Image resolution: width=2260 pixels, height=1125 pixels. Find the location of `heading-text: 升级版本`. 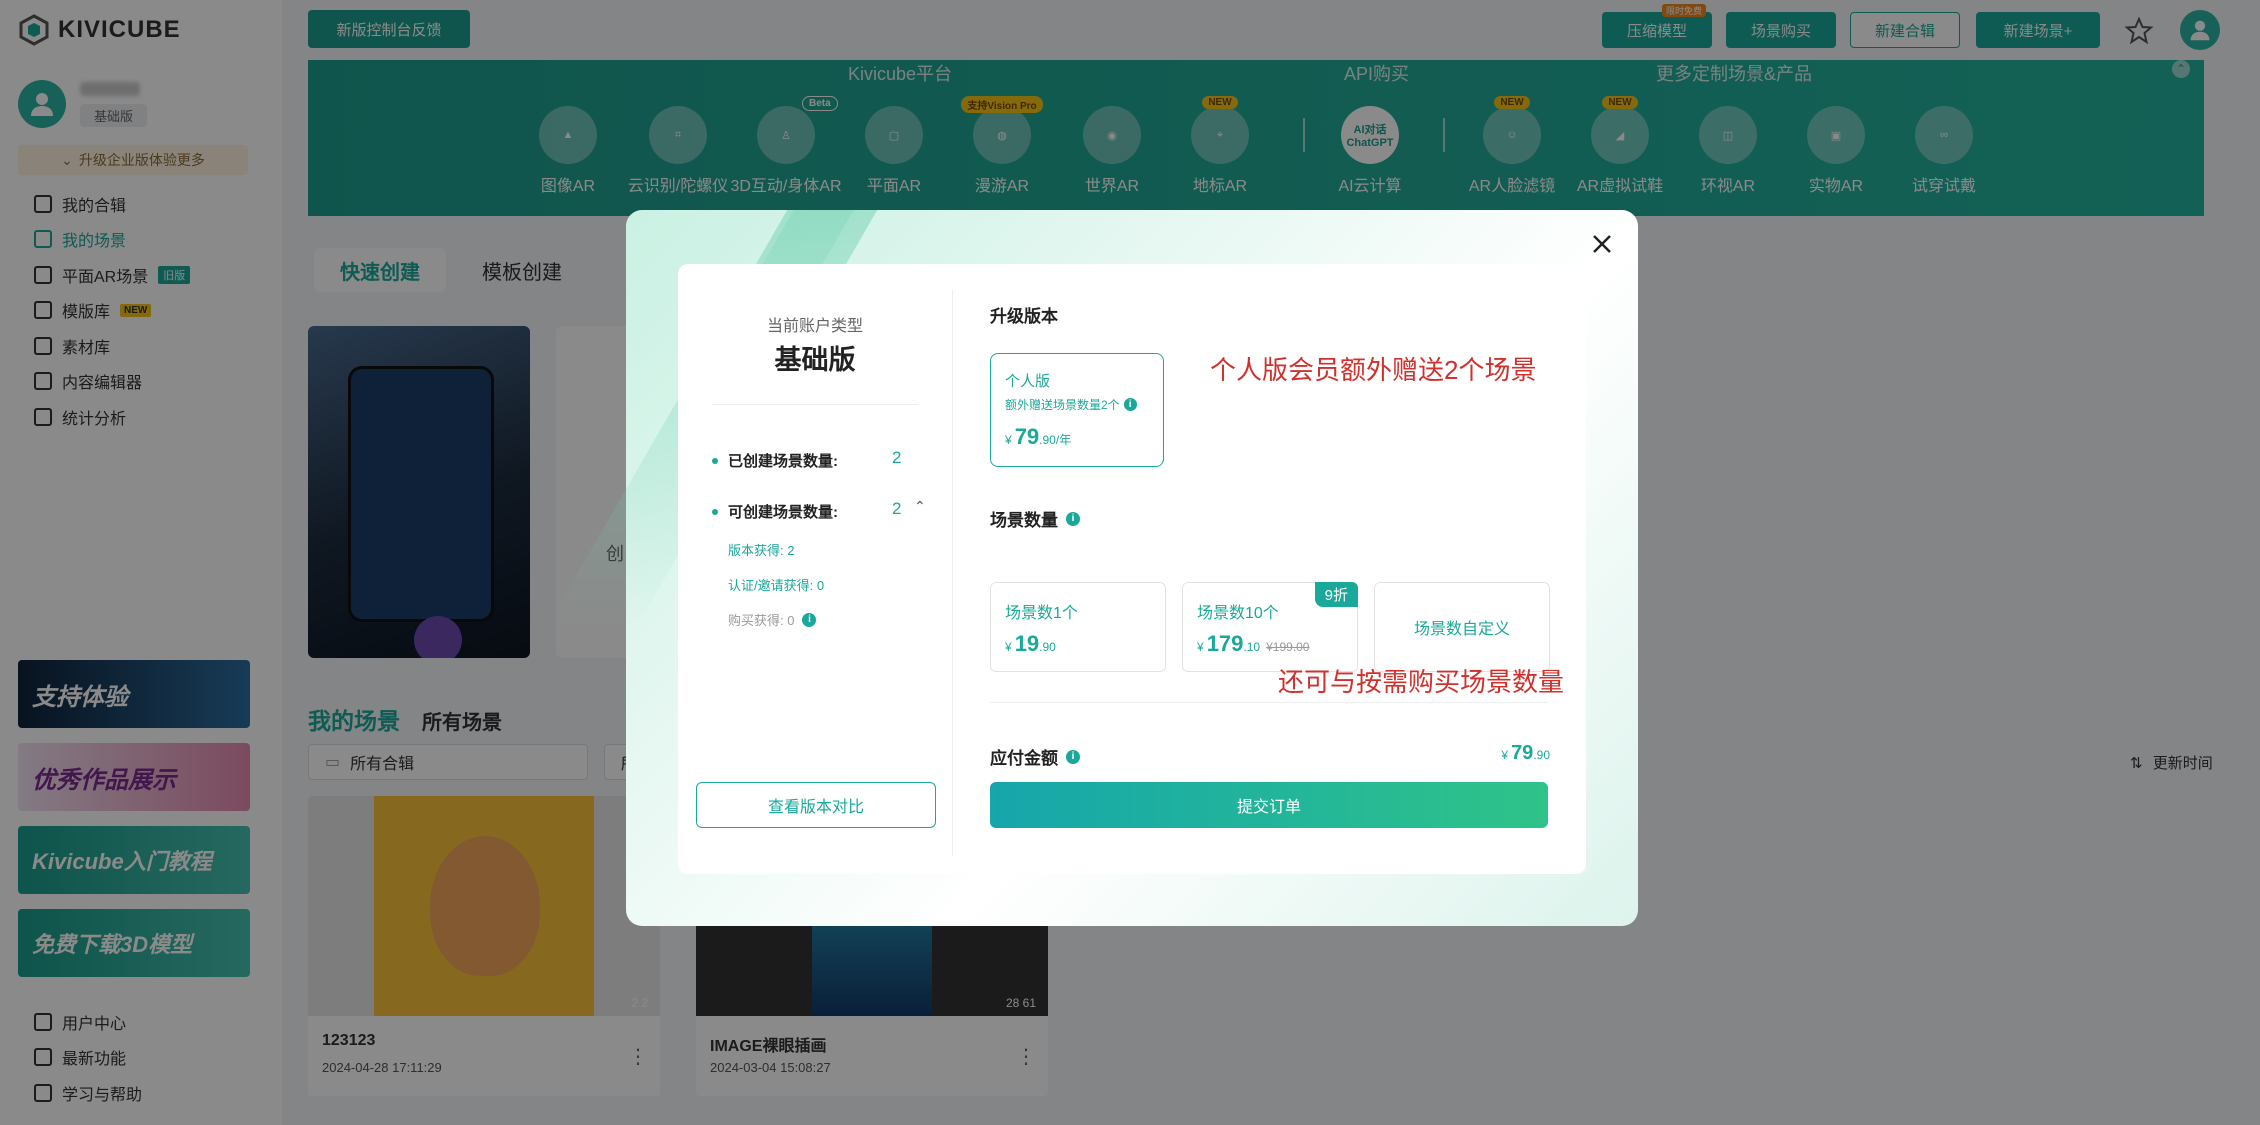

heading-text: 升级版本 is located at coordinates (1024, 316).